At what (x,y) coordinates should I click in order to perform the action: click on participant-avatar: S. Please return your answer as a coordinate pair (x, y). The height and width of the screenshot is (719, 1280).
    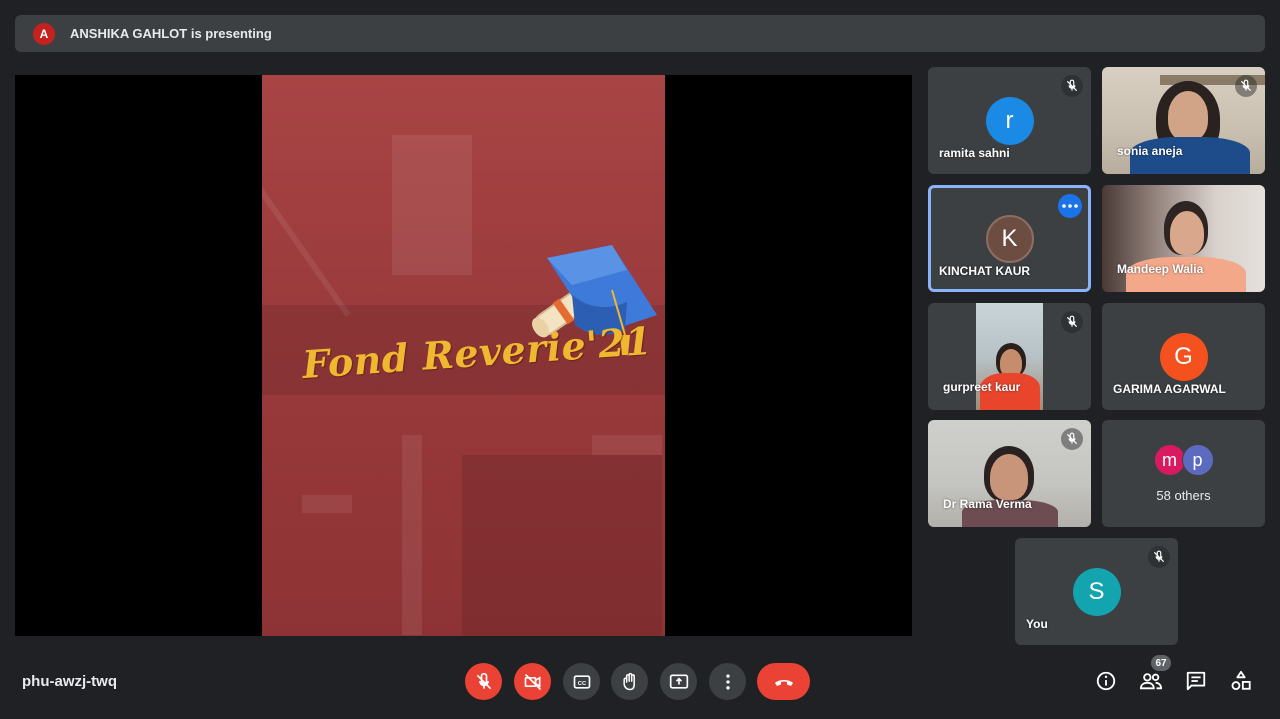
    Looking at the image, I should click on (1096, 591).